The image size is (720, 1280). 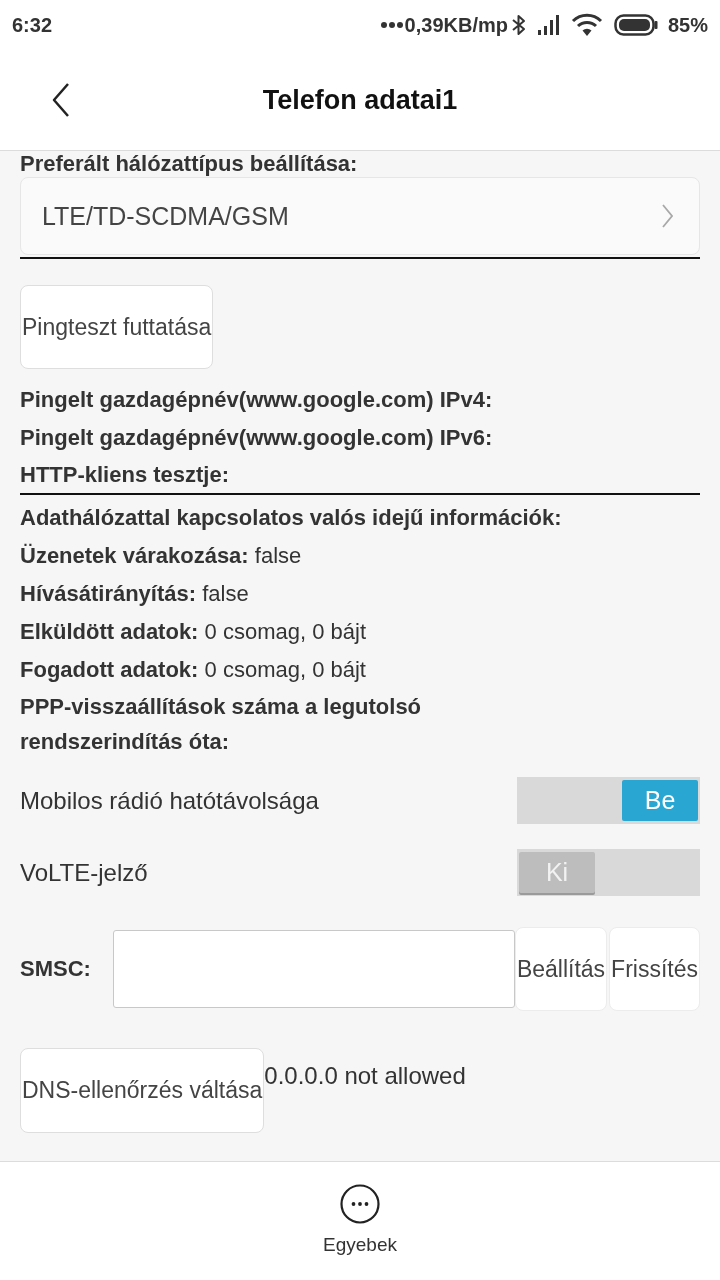 I want to click on back-icon, so click(x=61, y=100).